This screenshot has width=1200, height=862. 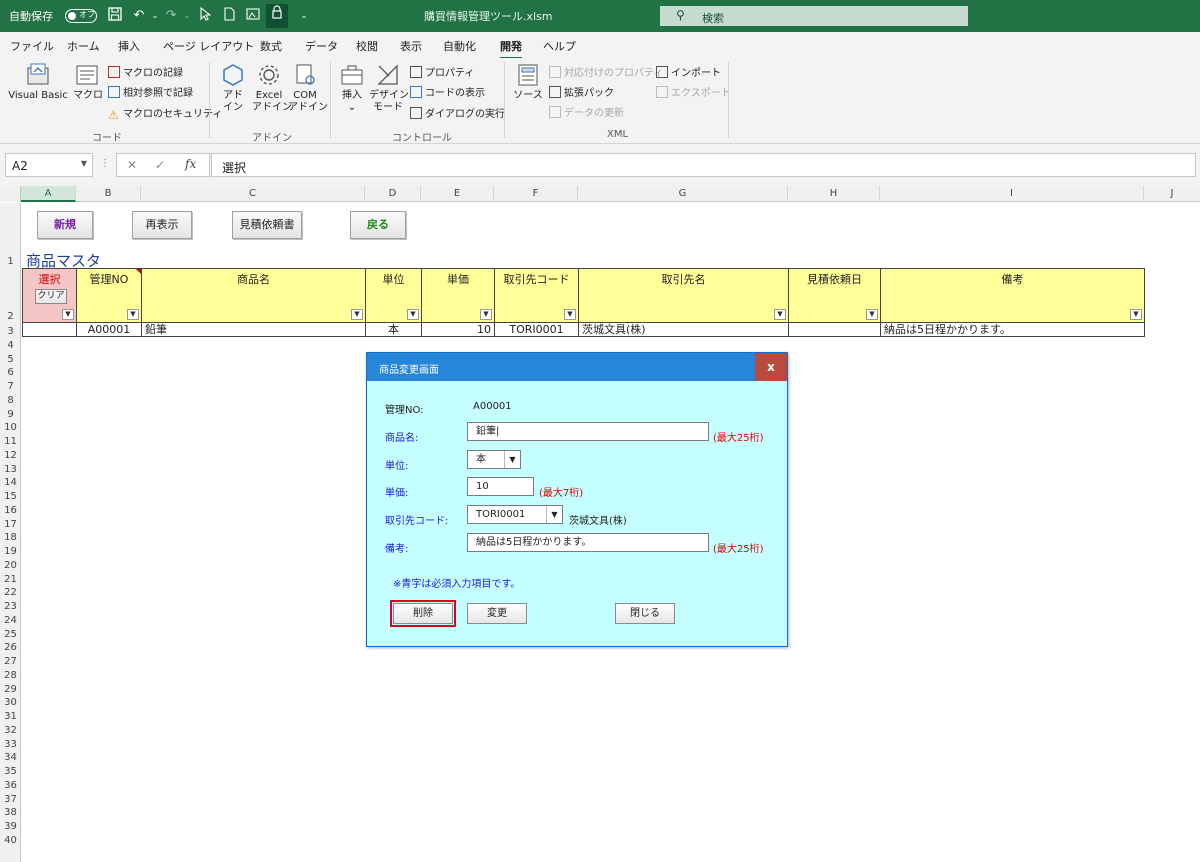 What do you see at coordinates (49, 330) in the screenshot?
I see `cell-select` at bounding box center [49, 330].